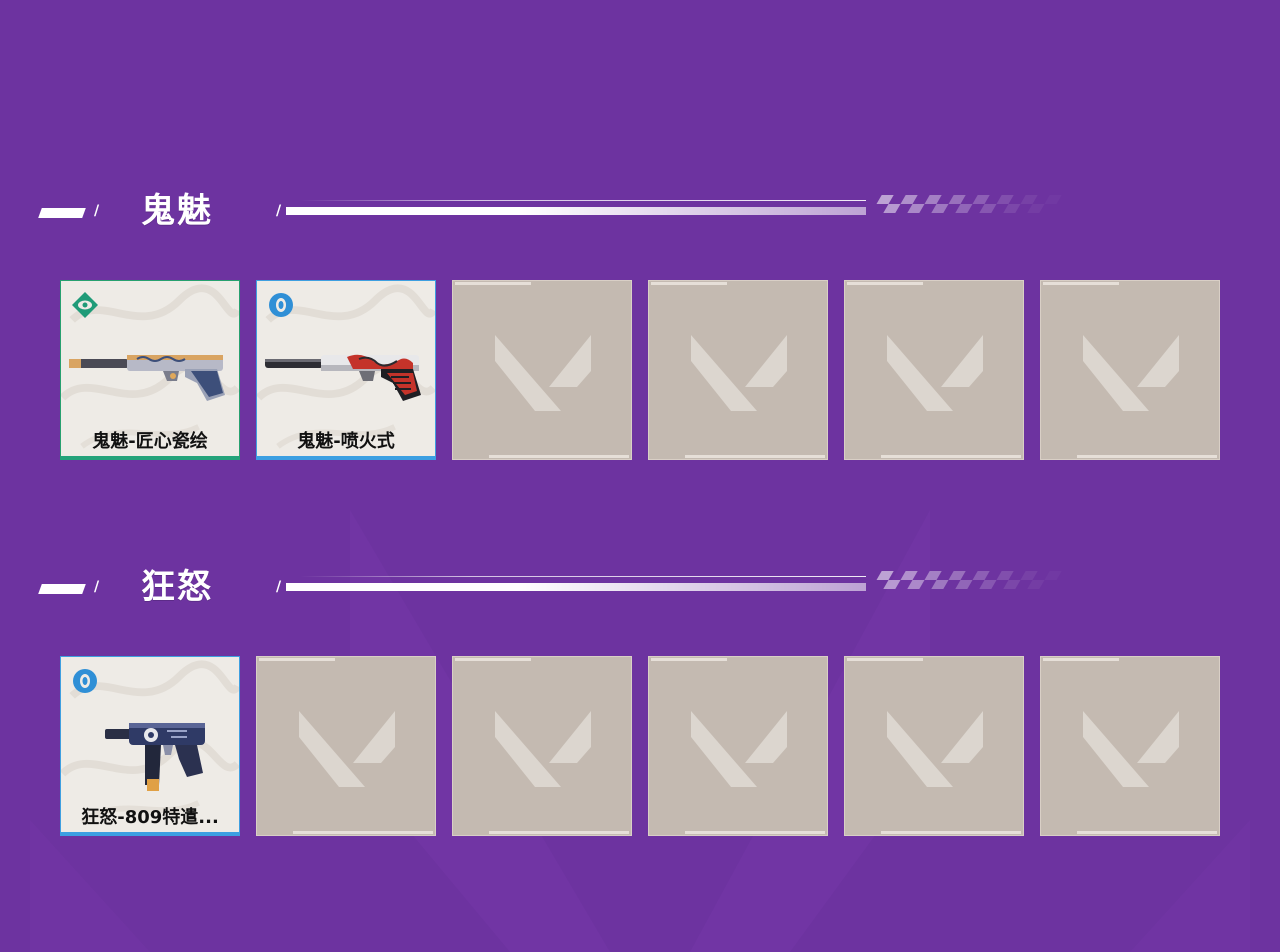  I want to click on skin-name: 鬼魅-匠心瓷绘, so click(150, 441).